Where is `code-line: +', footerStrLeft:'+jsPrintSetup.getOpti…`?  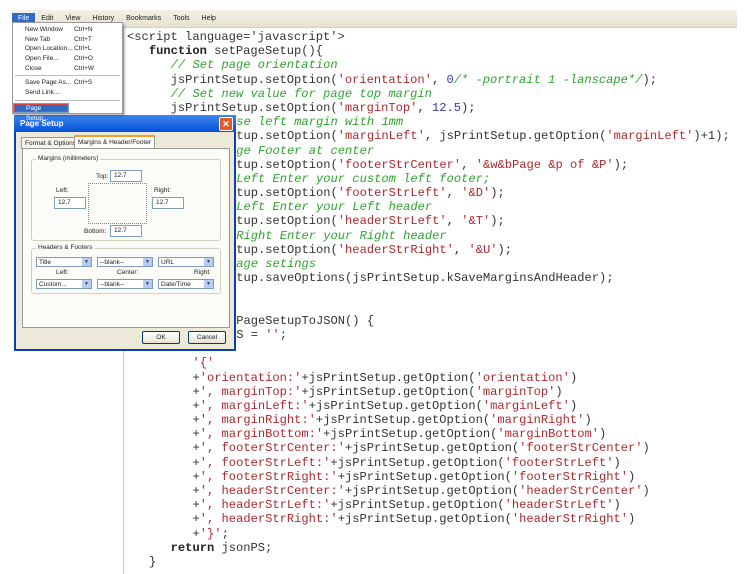
code-line: +', footerStrLeft:'+jsPrintSetup.getOpti… is located at coordinates (428, 463).